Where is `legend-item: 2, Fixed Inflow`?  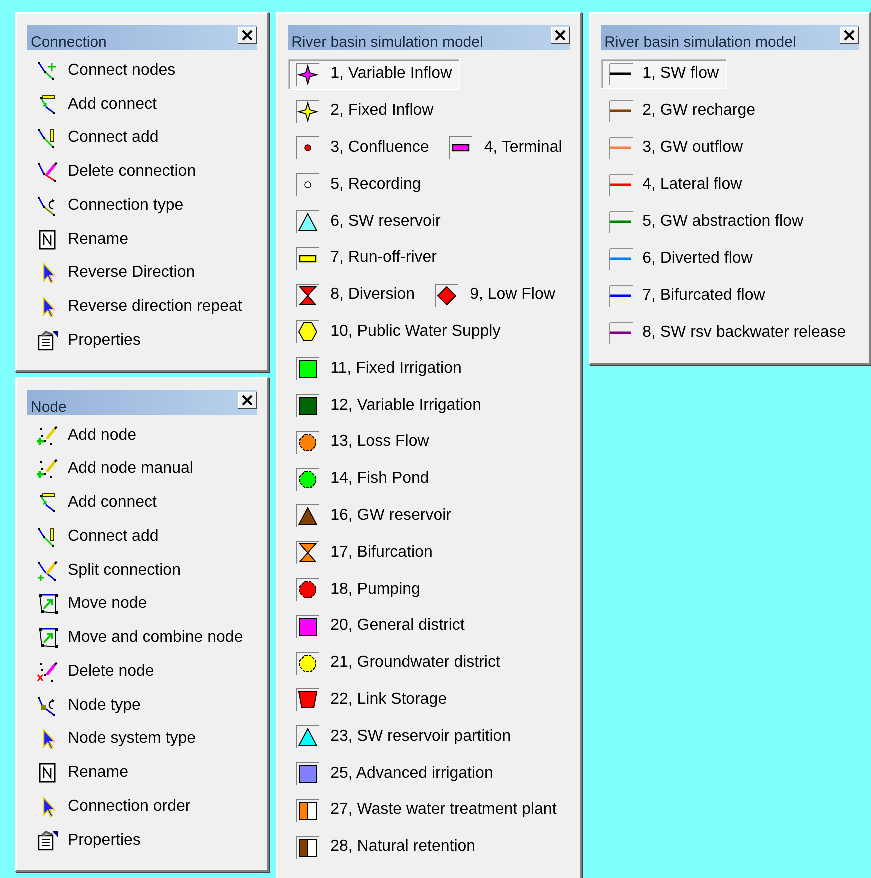
legend-item: 2, Fixed Inflow is located at coordinates (365, 111).